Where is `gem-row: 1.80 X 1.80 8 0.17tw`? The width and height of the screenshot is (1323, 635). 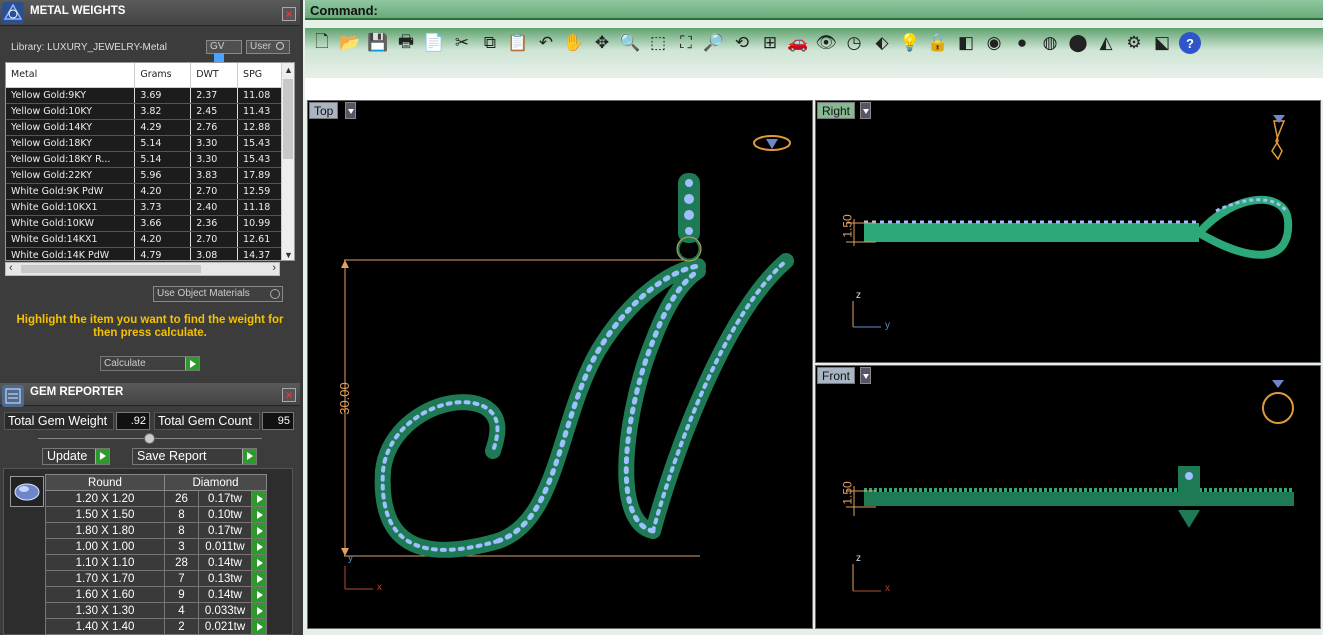 gem-row: 1.80 X 1.80 8 0.17tw is located at coordinates (156, 530).